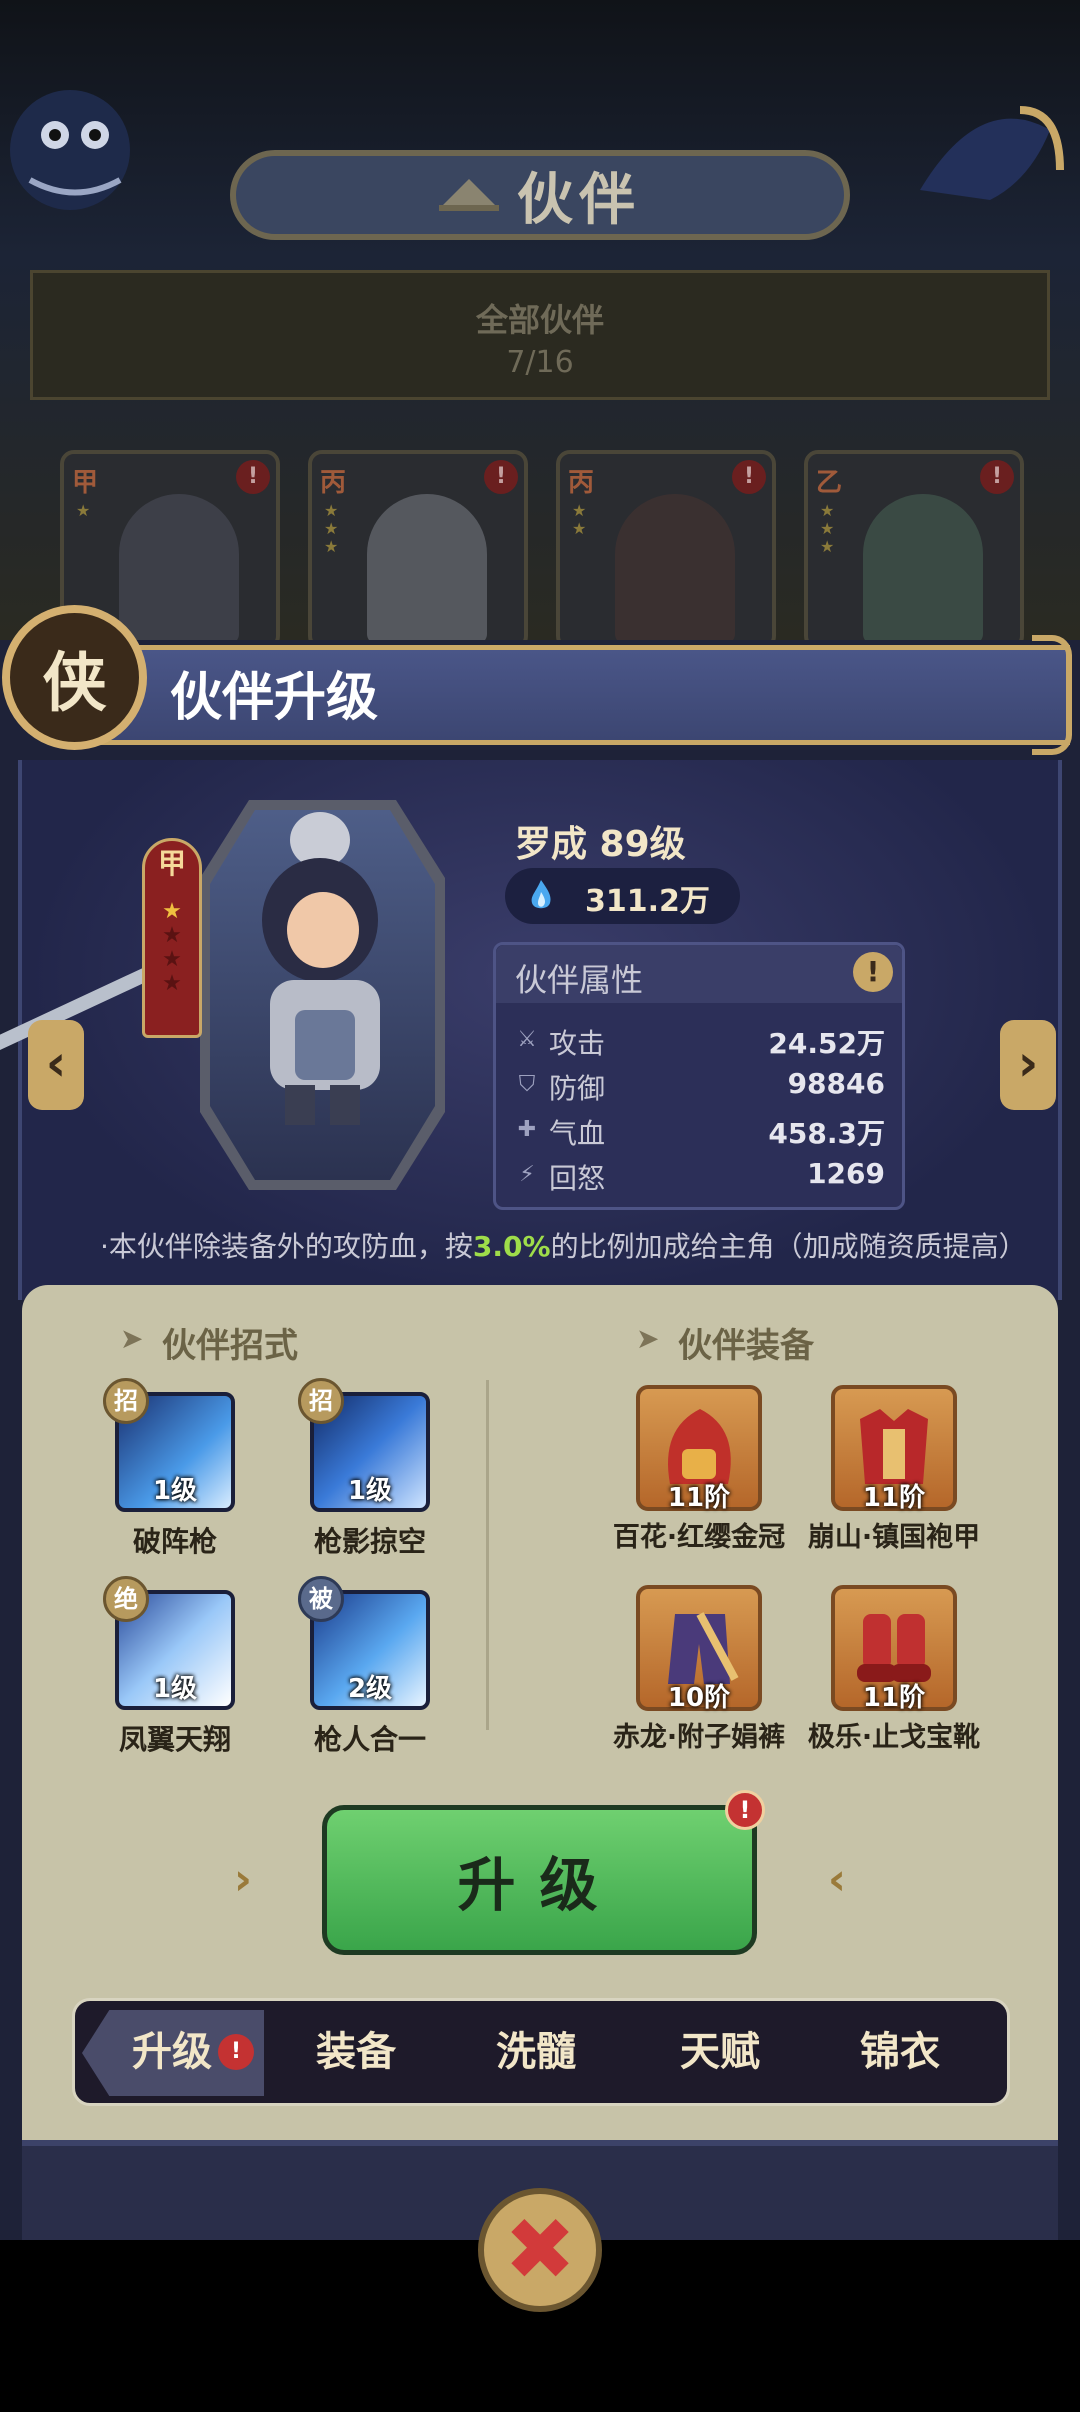 This screenshot has height=2412, width=1080. Describe the element at coordinates (577, 1043) in the screenshot. I see `attribute-label: 攻击` at that location.